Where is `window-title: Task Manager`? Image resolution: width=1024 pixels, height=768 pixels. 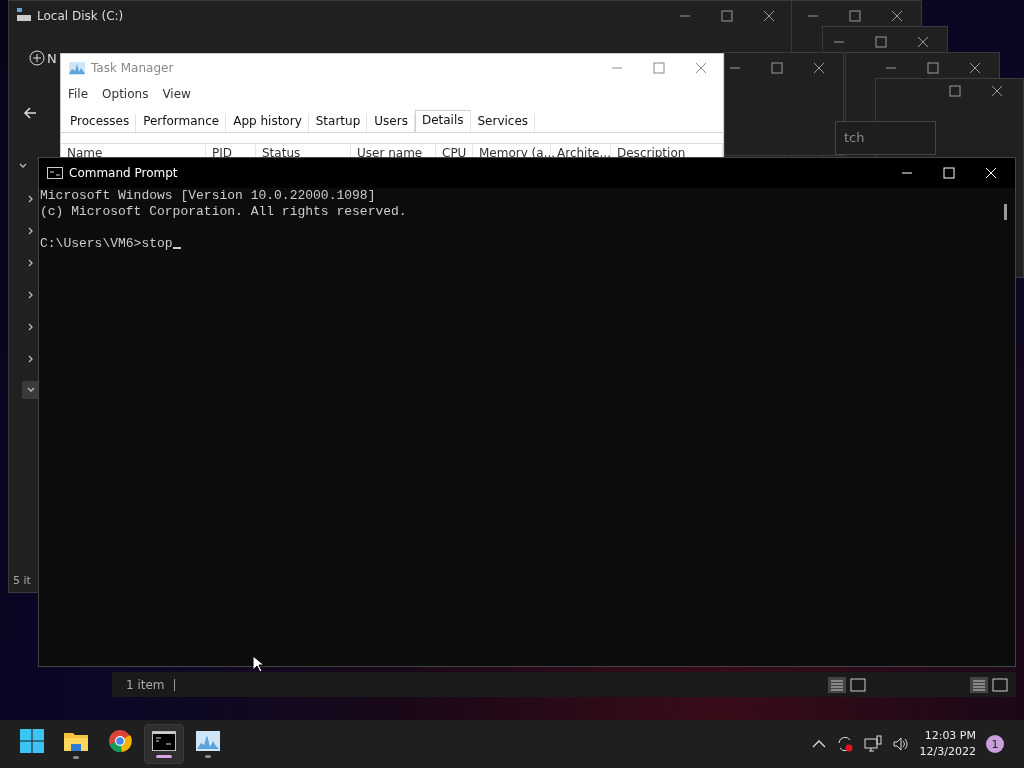
window-title: Task Manager is located at coordinates (132, 68).